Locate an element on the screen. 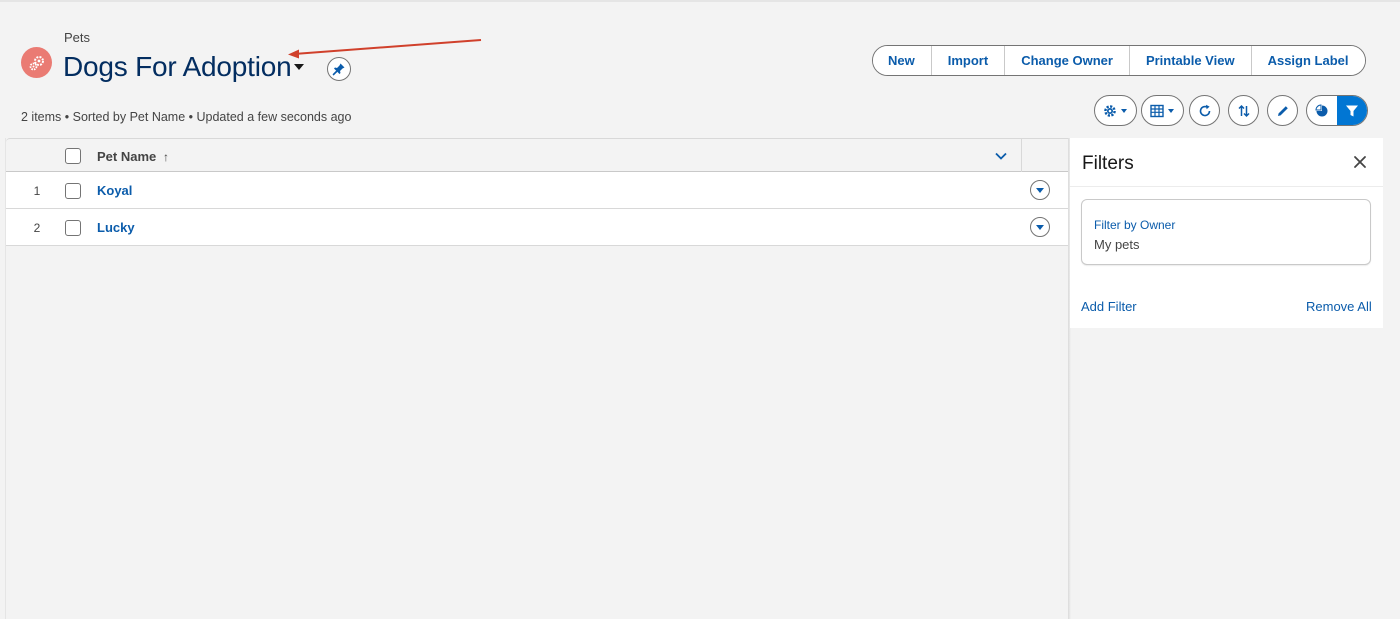 The height and width of the screenshot is (619, 1400). row-number: 1 is located at coordinates (37, 191).